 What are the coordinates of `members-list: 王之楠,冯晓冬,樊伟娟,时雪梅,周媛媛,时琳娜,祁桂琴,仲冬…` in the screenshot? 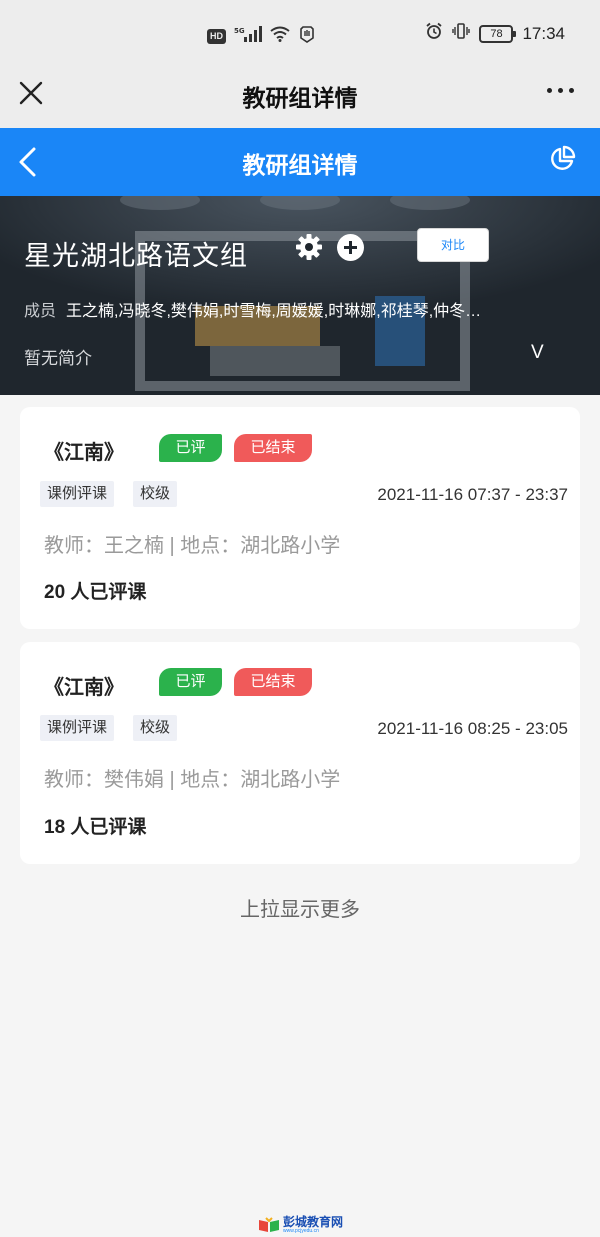 It's located at (274, 311).